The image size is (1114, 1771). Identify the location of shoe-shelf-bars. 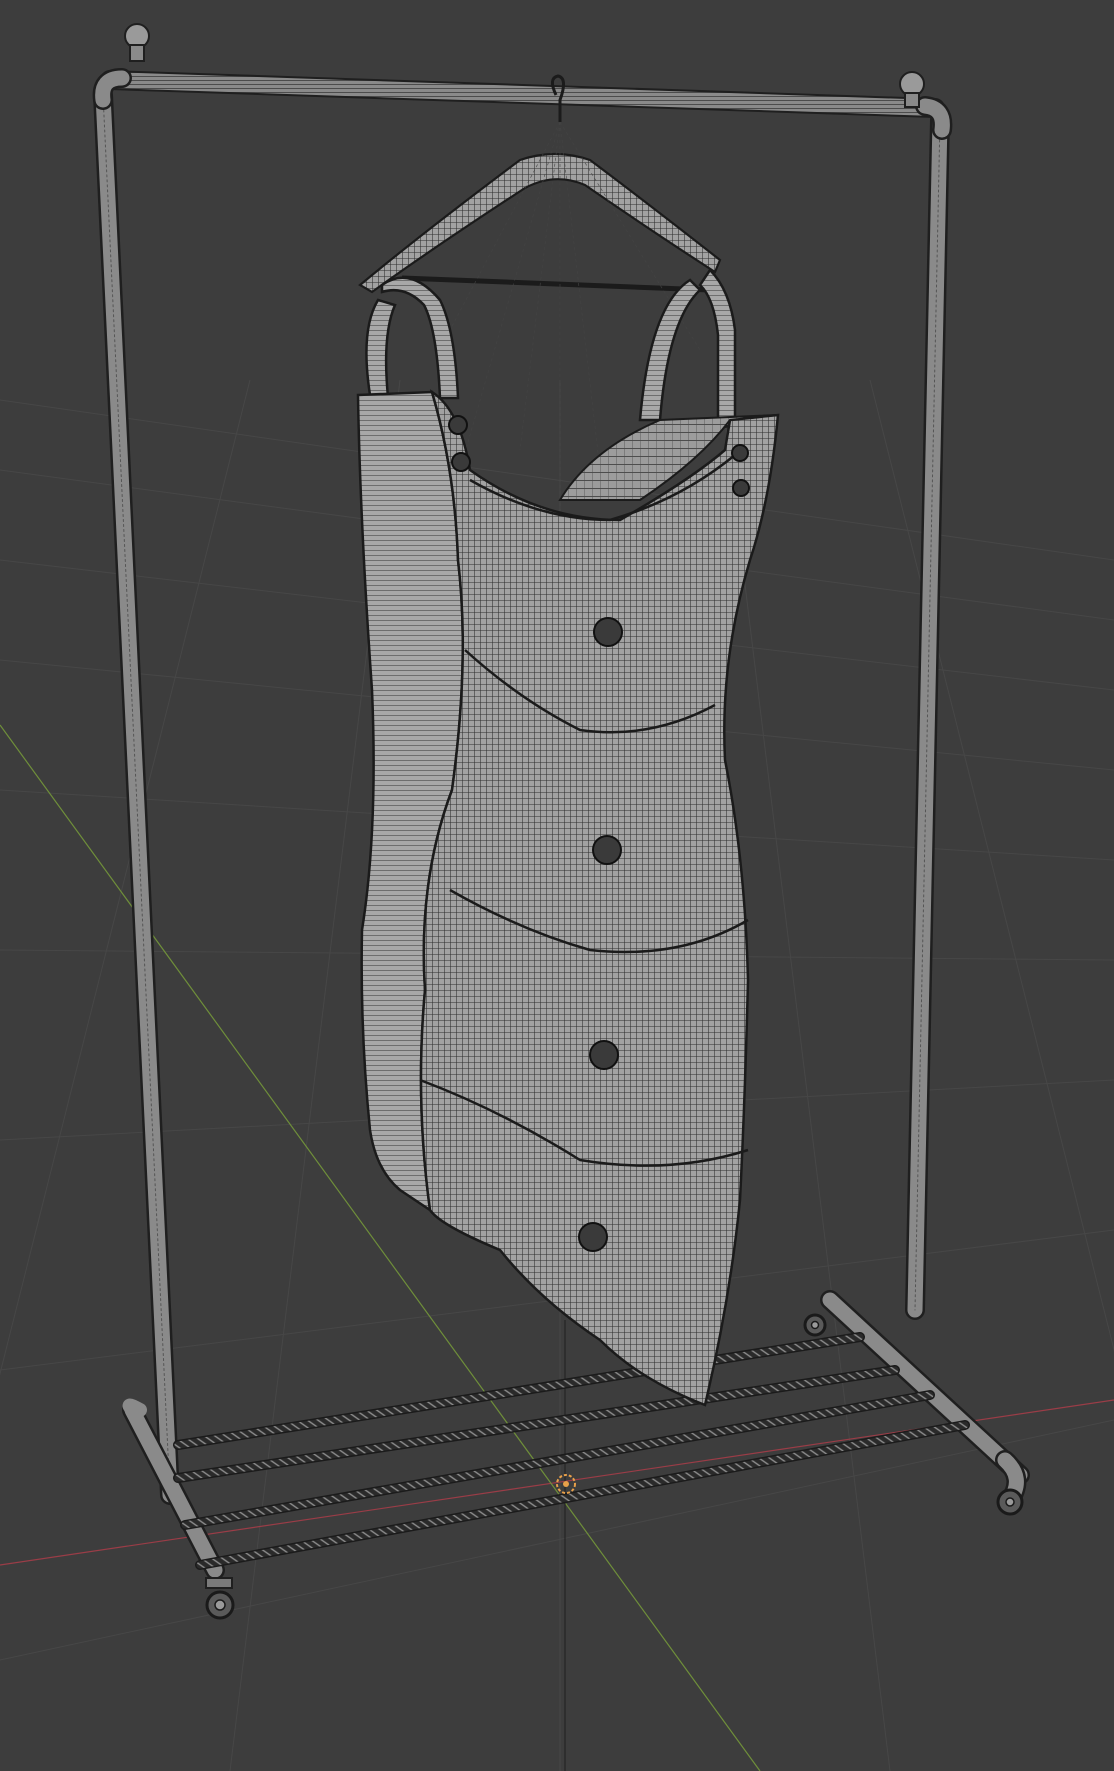
(571, 1451).